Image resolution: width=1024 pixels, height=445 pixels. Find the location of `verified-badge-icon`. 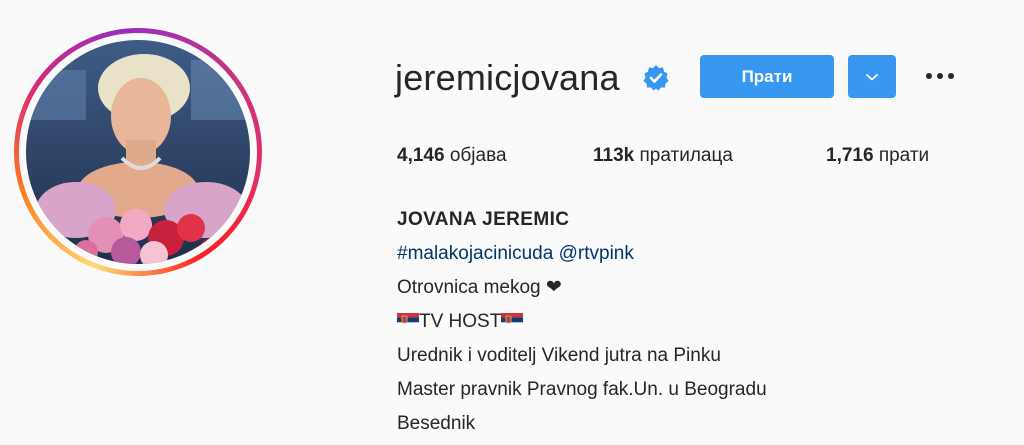

verified-badge-icon is located at coordinates (656, 78).